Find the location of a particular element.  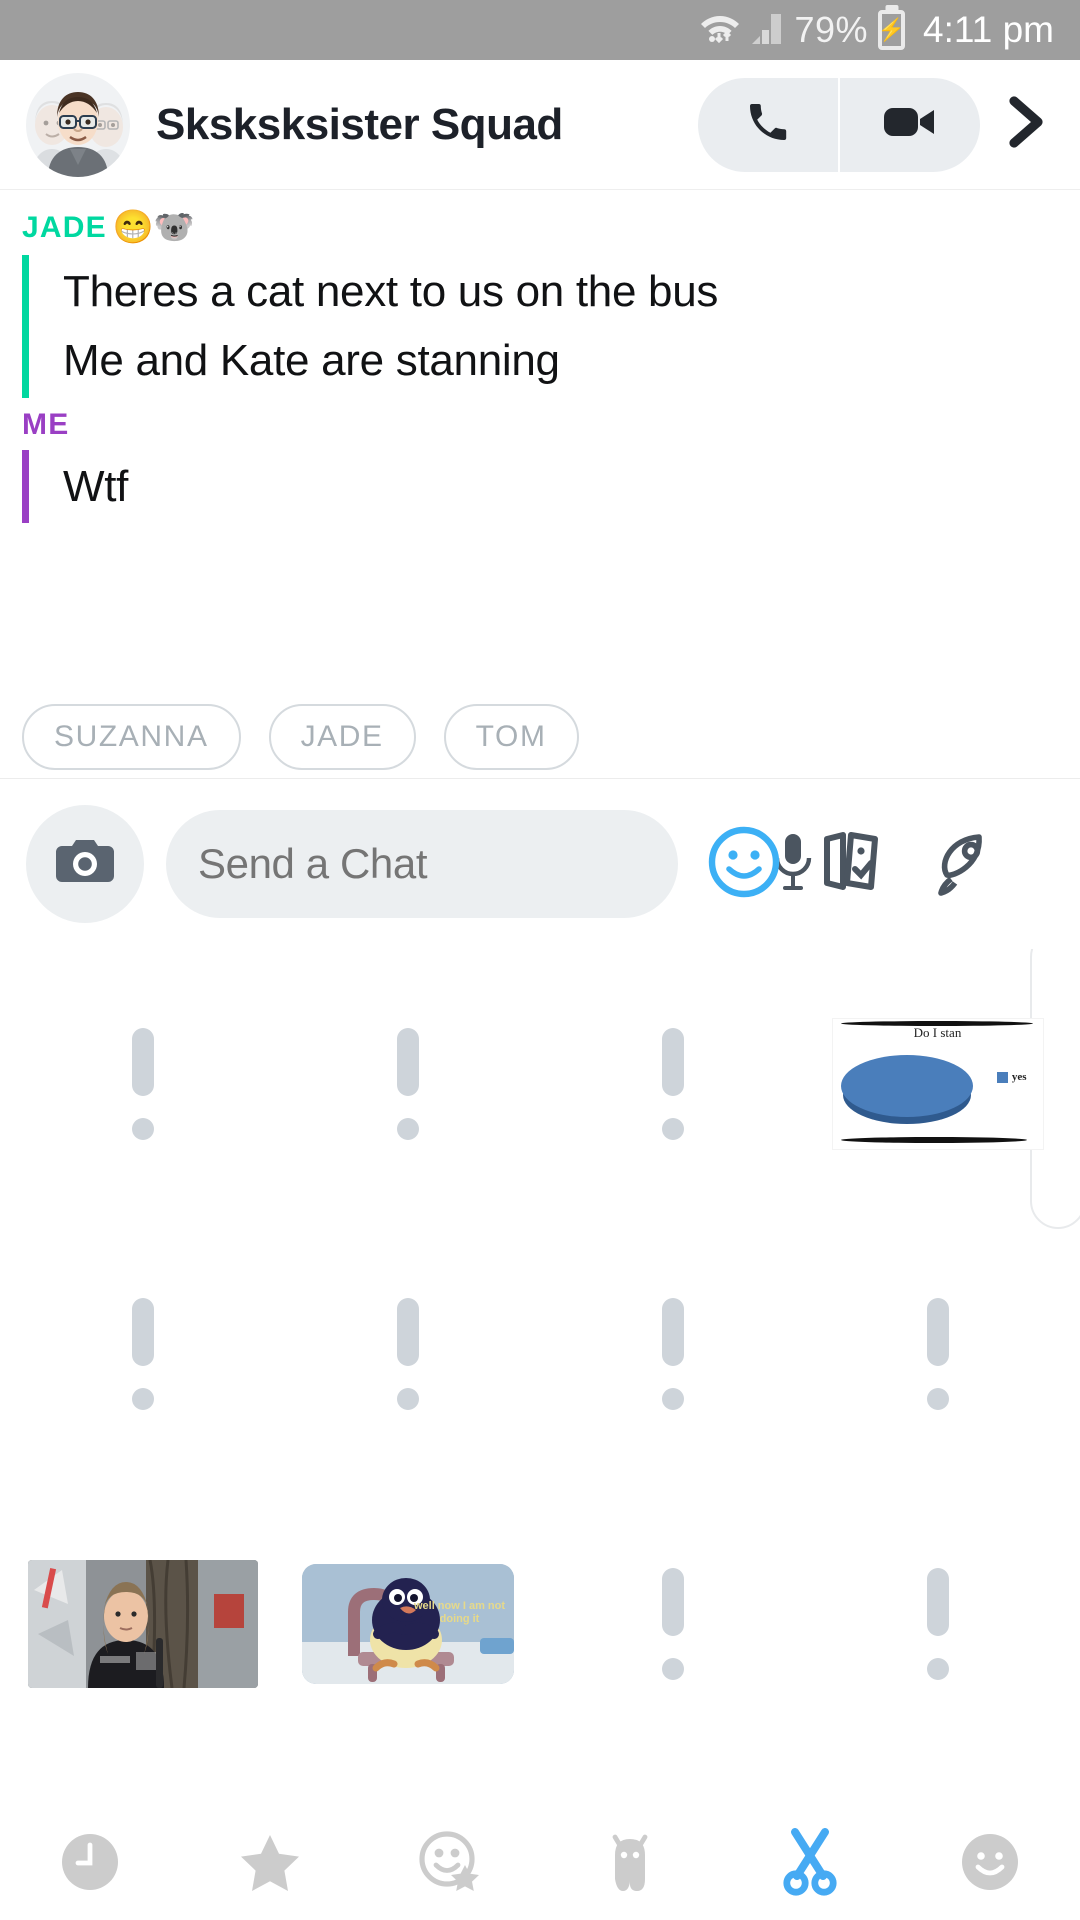

rocket-icon is located at coordinates (964, 864).